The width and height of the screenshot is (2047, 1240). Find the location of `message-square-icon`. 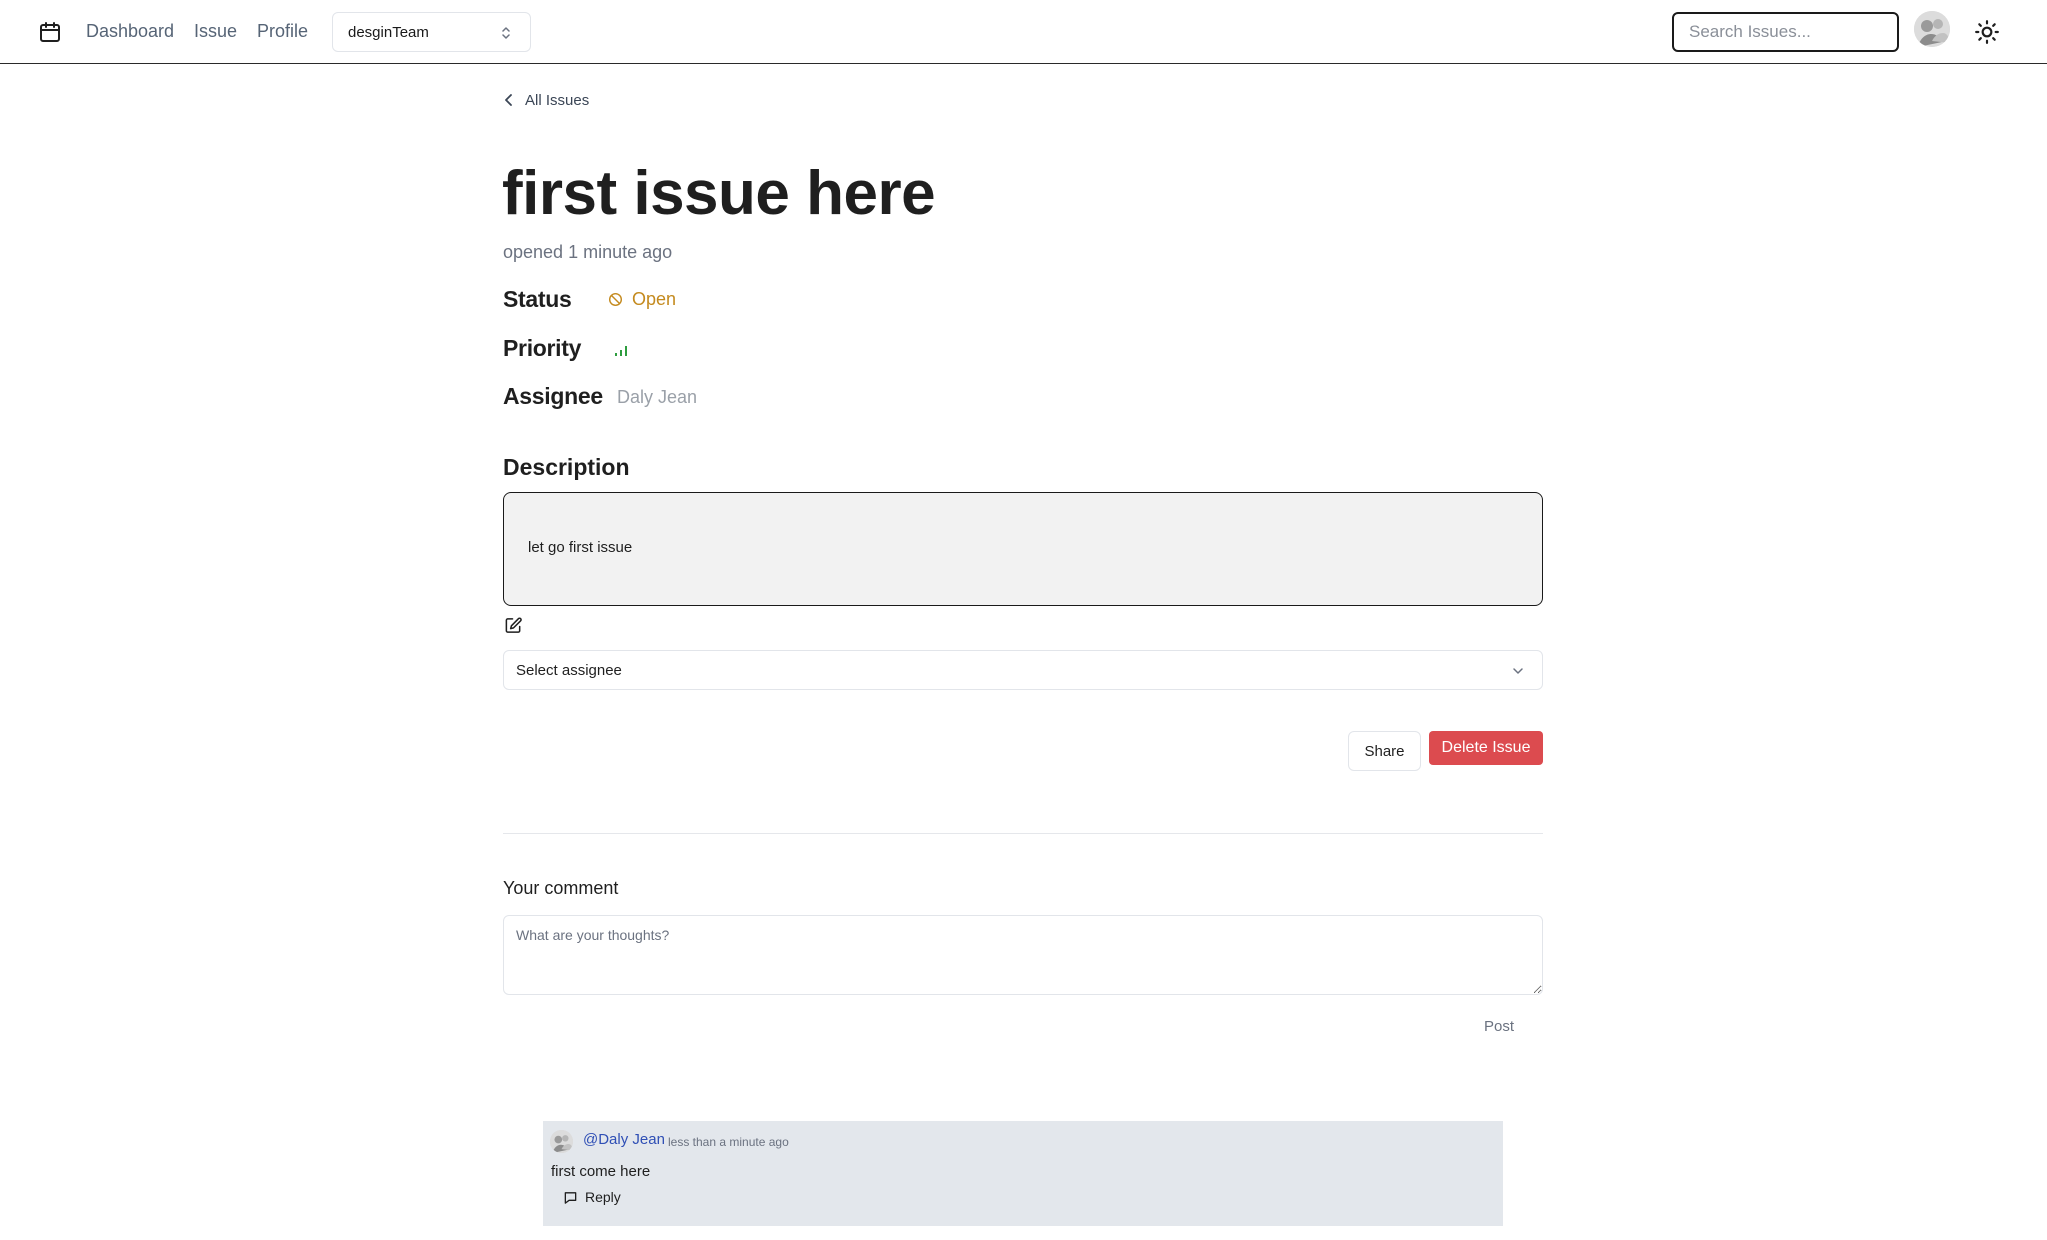

message-square-icon is located at coordinates (570, 1197).